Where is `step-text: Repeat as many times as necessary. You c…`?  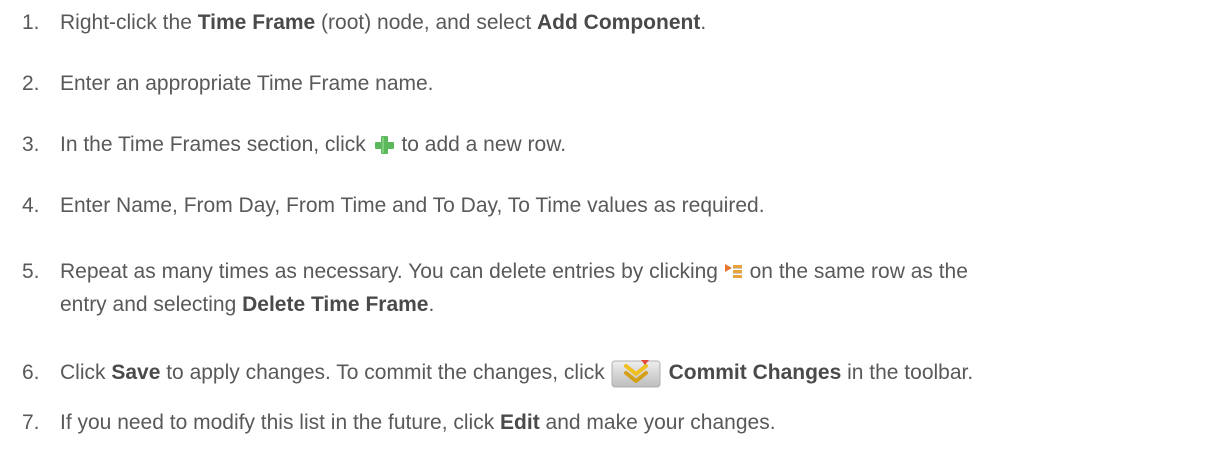
step-text: Repeat as many times as necessary. You c… is located at coordinates (514, 271).